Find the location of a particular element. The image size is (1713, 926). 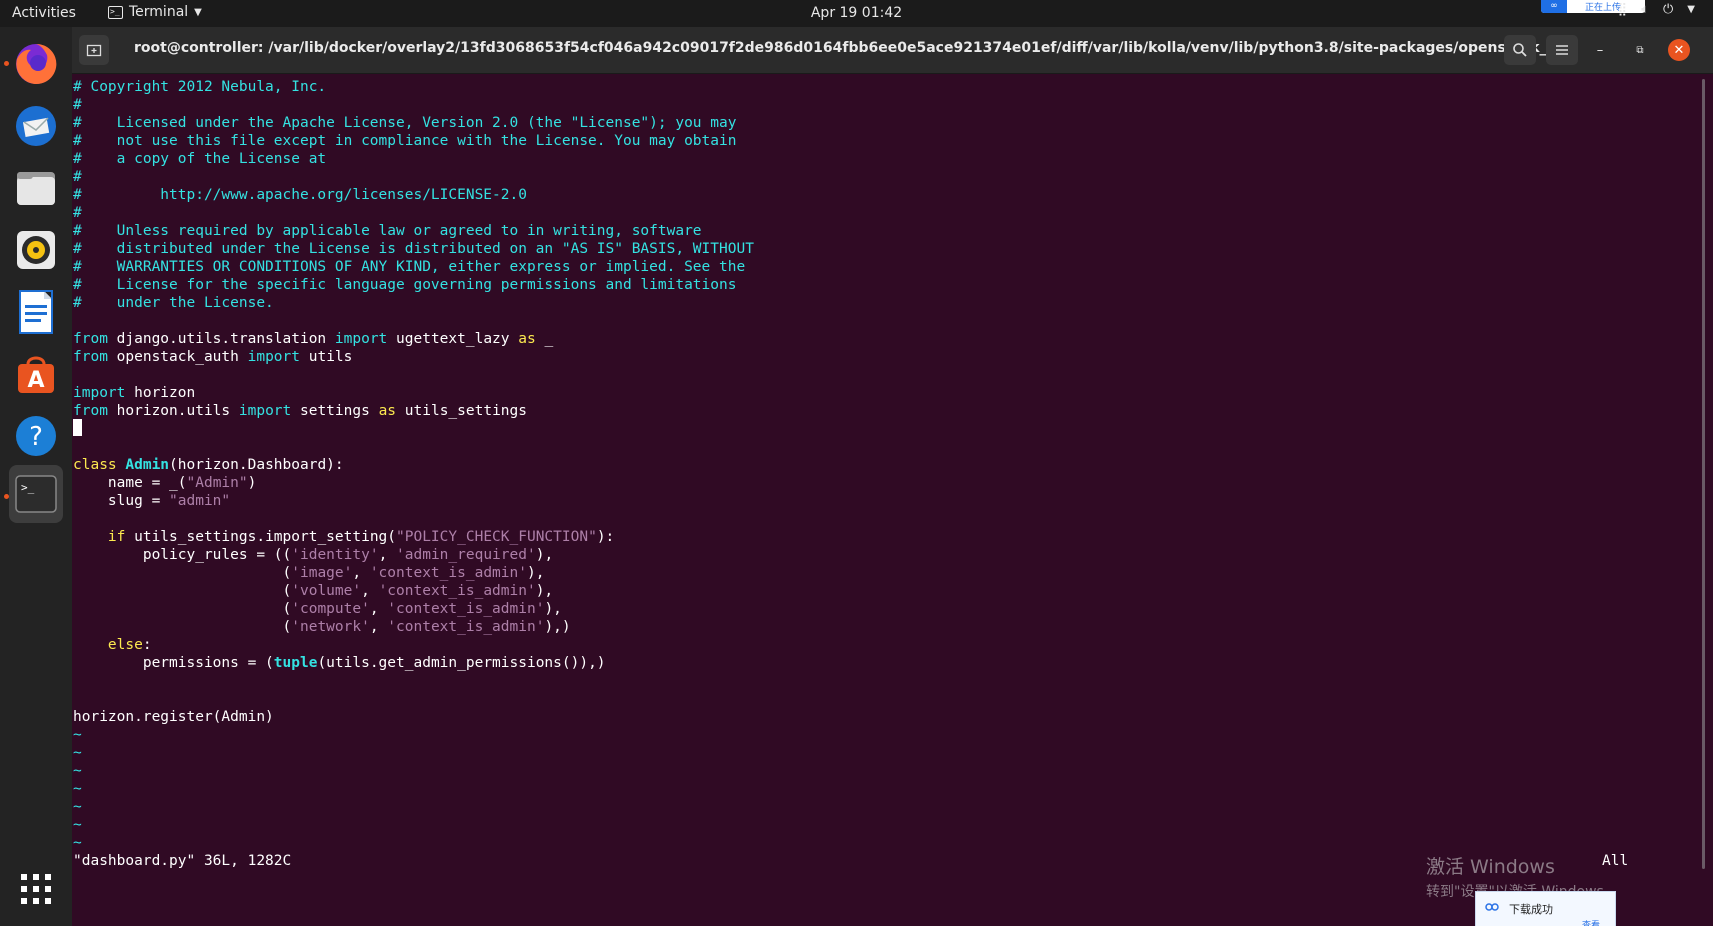

code-line: class Admin(horizon.Dashboard): is located at coordinates (208, 465).